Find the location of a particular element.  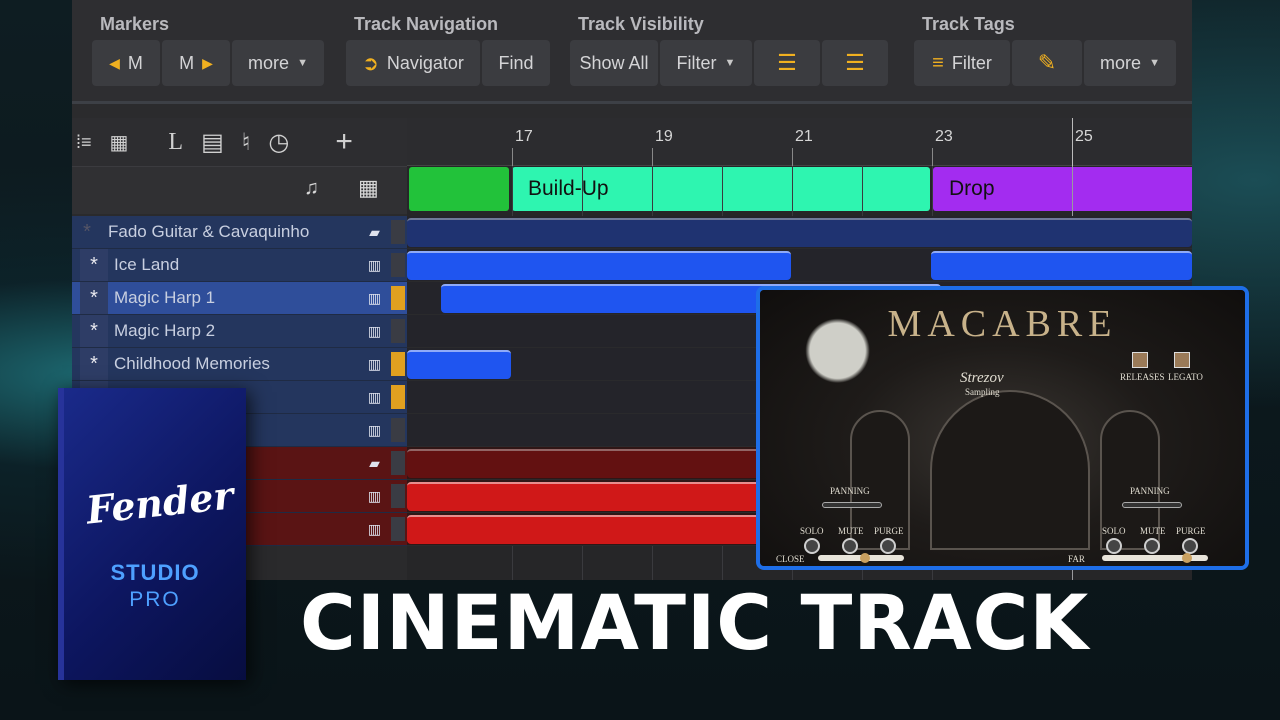

previous-marker-button: ◀ M is located at coordinates (126, 63).